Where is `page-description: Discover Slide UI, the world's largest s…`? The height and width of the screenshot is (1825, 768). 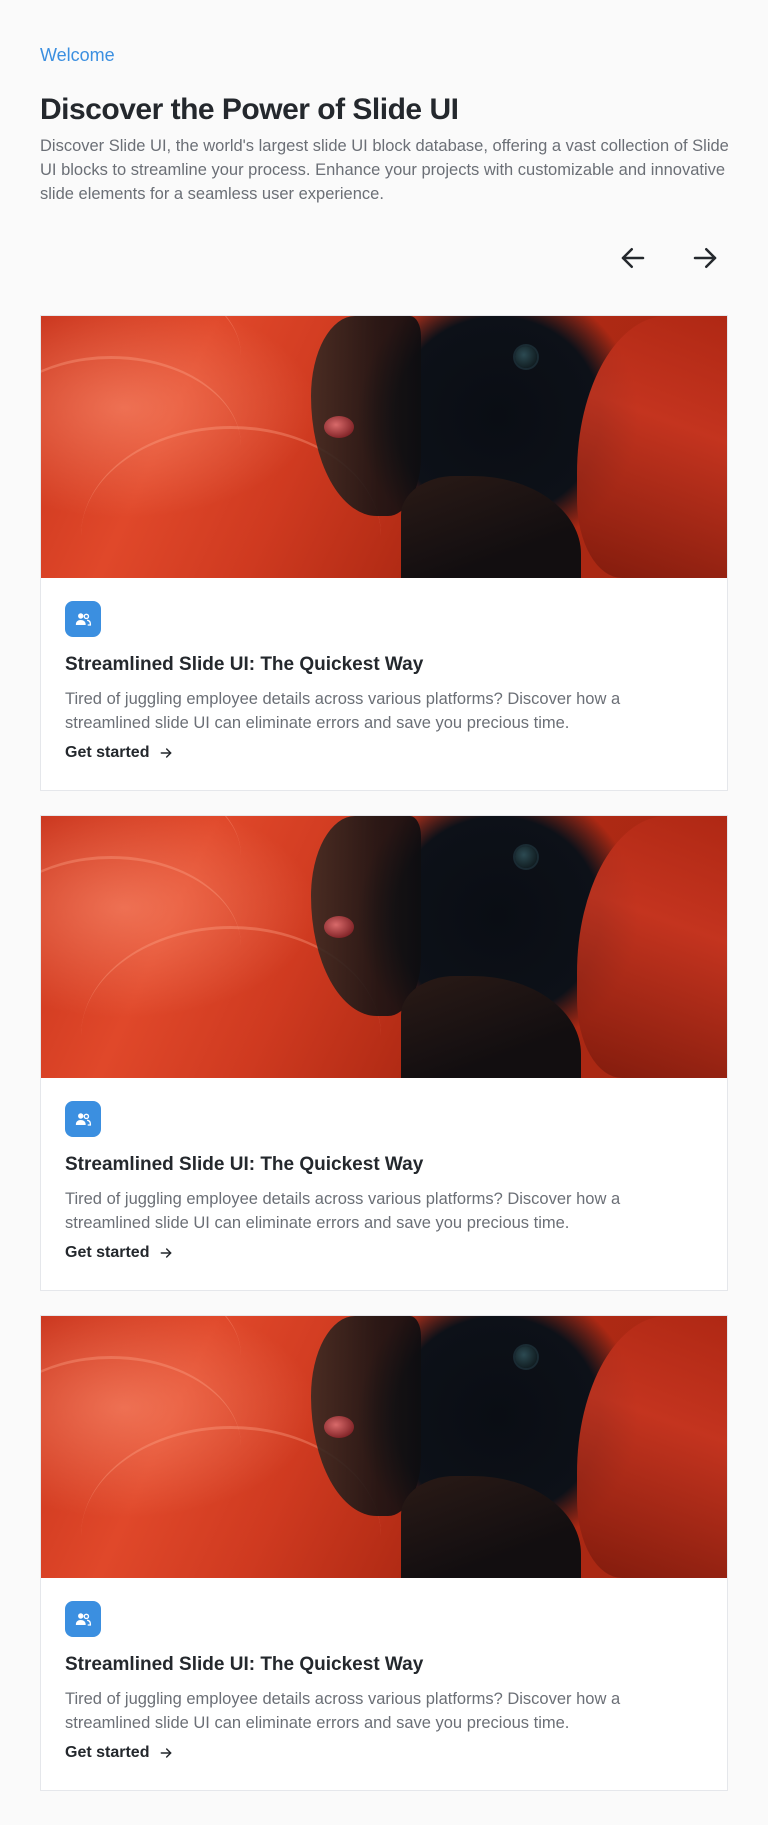
page-description: Discover Slide UI, the world's largest s… is located at coordinates (384, 170).